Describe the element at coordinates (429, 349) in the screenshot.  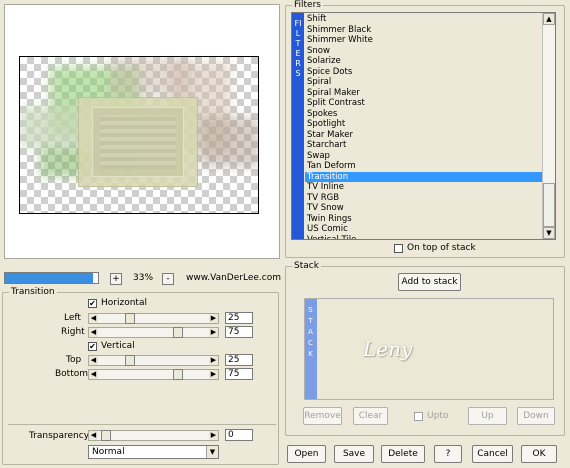
I see `stack-list: STACK Leny` at that location.